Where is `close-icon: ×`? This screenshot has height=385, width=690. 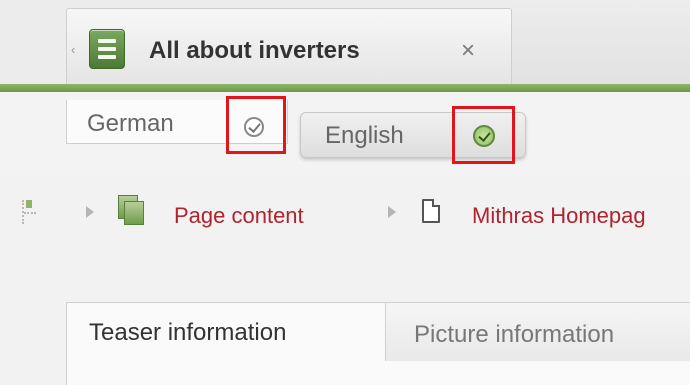
close-icon: × is located at coordinates (468, 51).